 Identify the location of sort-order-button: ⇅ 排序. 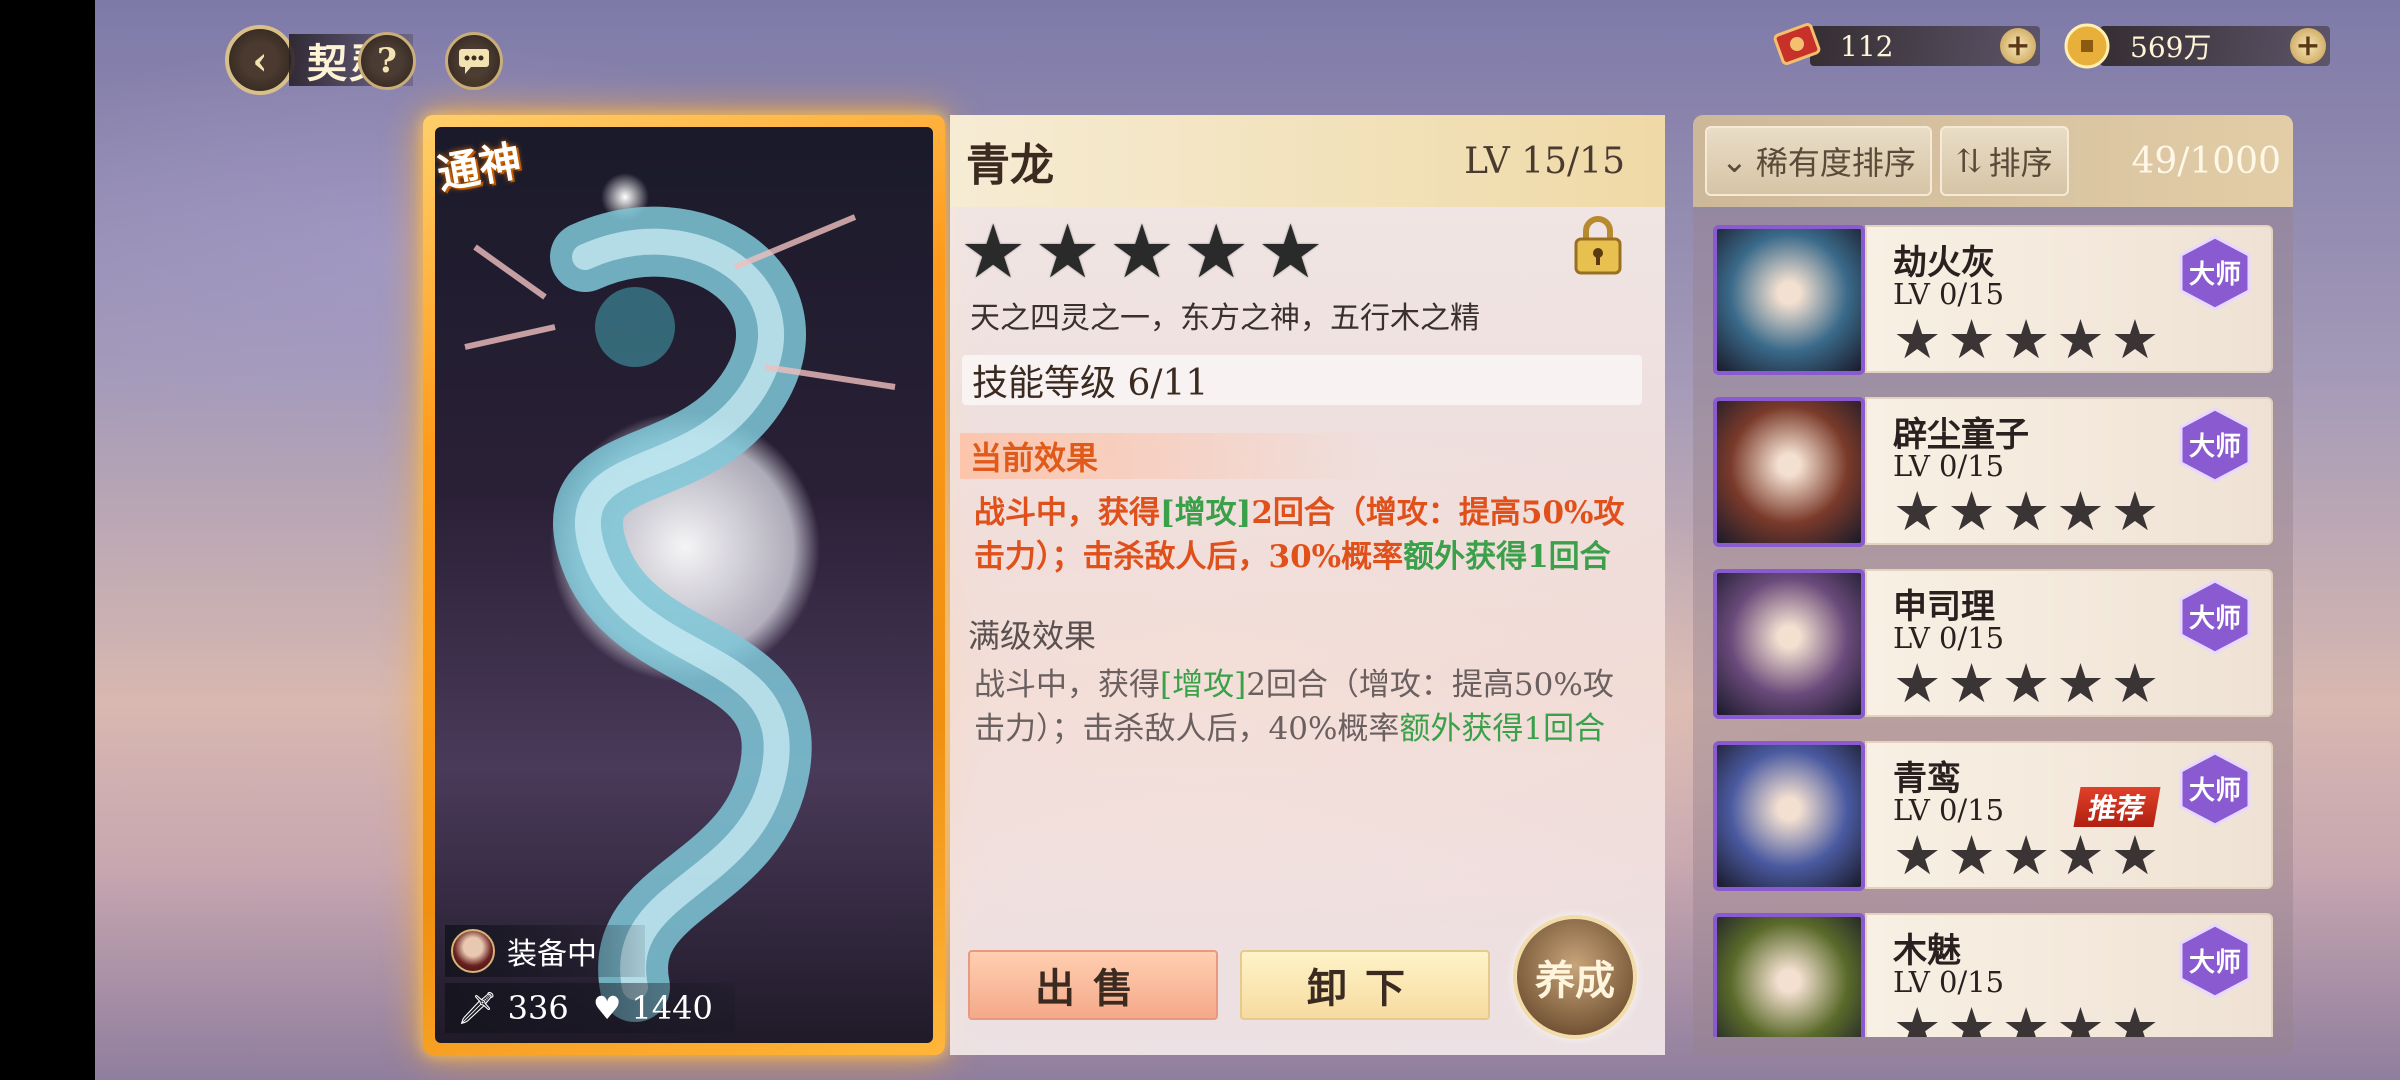
(2004, 161).